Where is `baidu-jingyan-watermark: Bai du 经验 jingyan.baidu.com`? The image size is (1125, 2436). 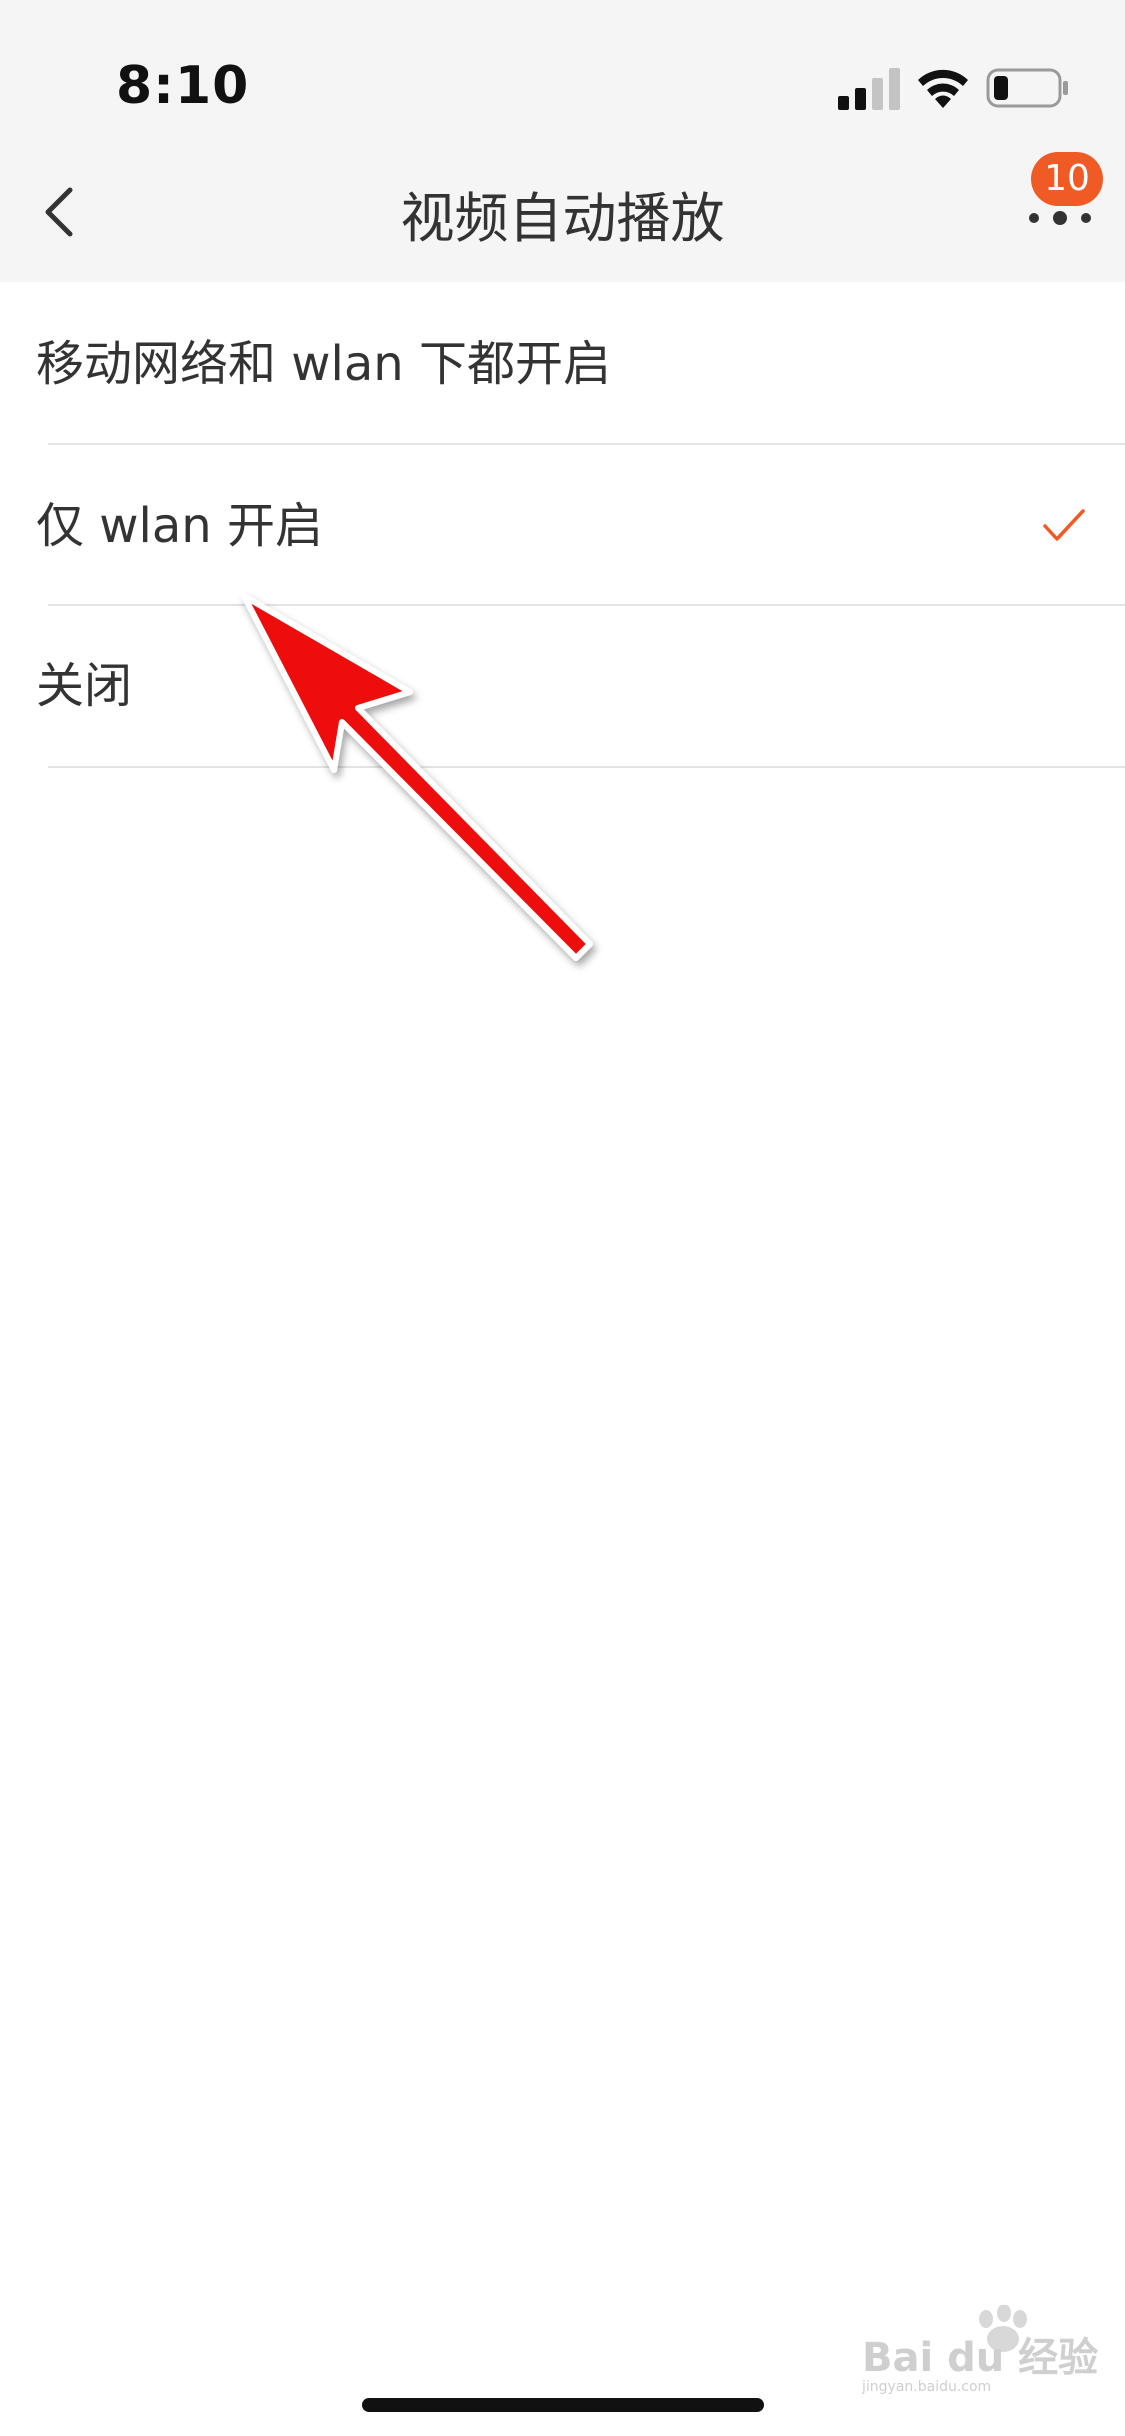 baidu-jingyan-watermark: Bai du 经验 jingyan.baidu.com is located at coordinates (979, 2350).